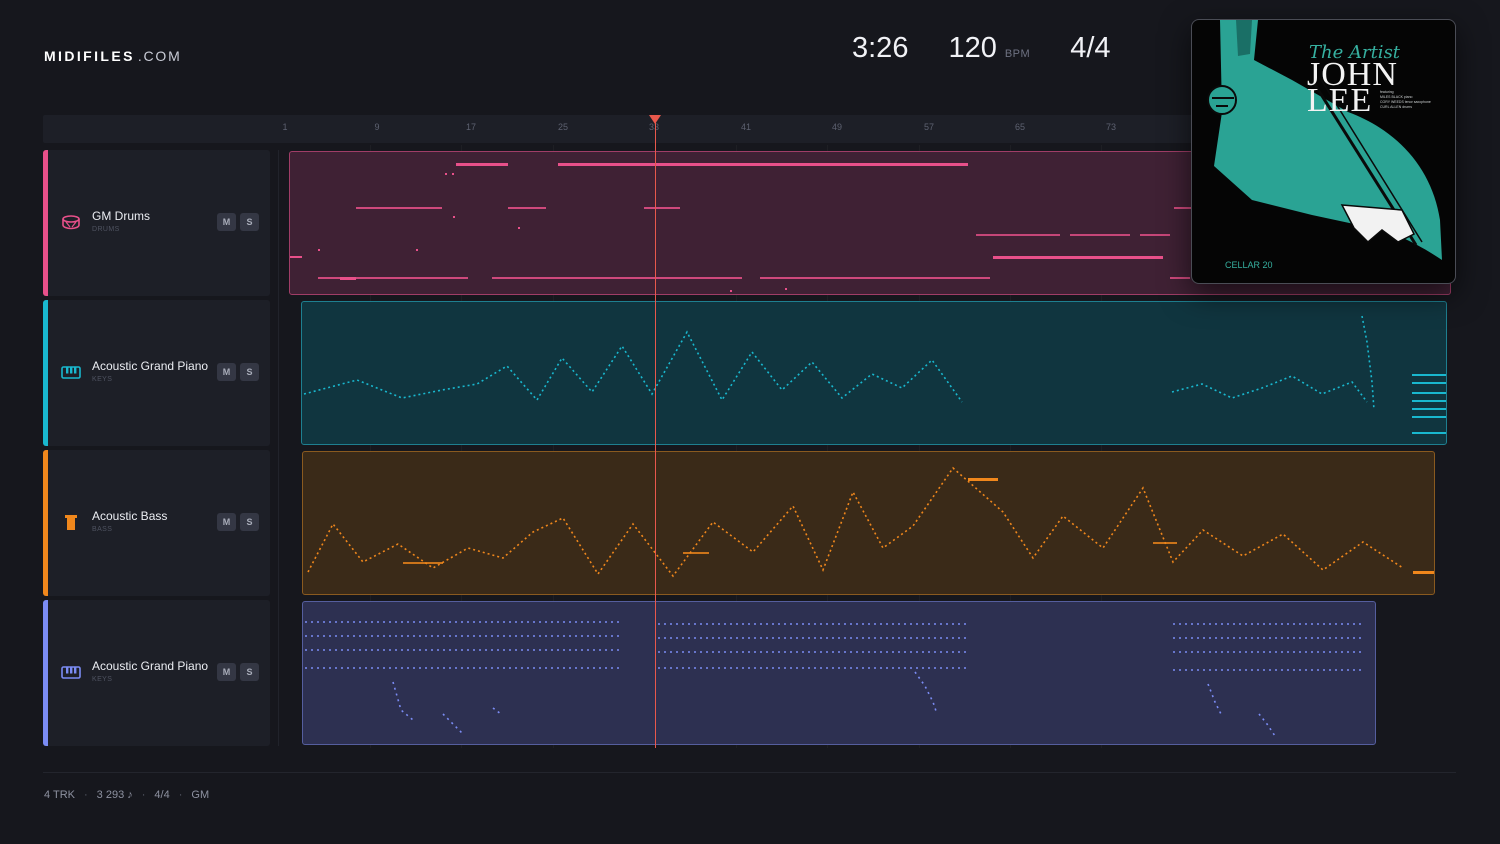 This screenshot has width=1500, height=844. Describe the element at coordinates (880, 48) in the screenshot. I see `song-duration: 3:26` at that location.